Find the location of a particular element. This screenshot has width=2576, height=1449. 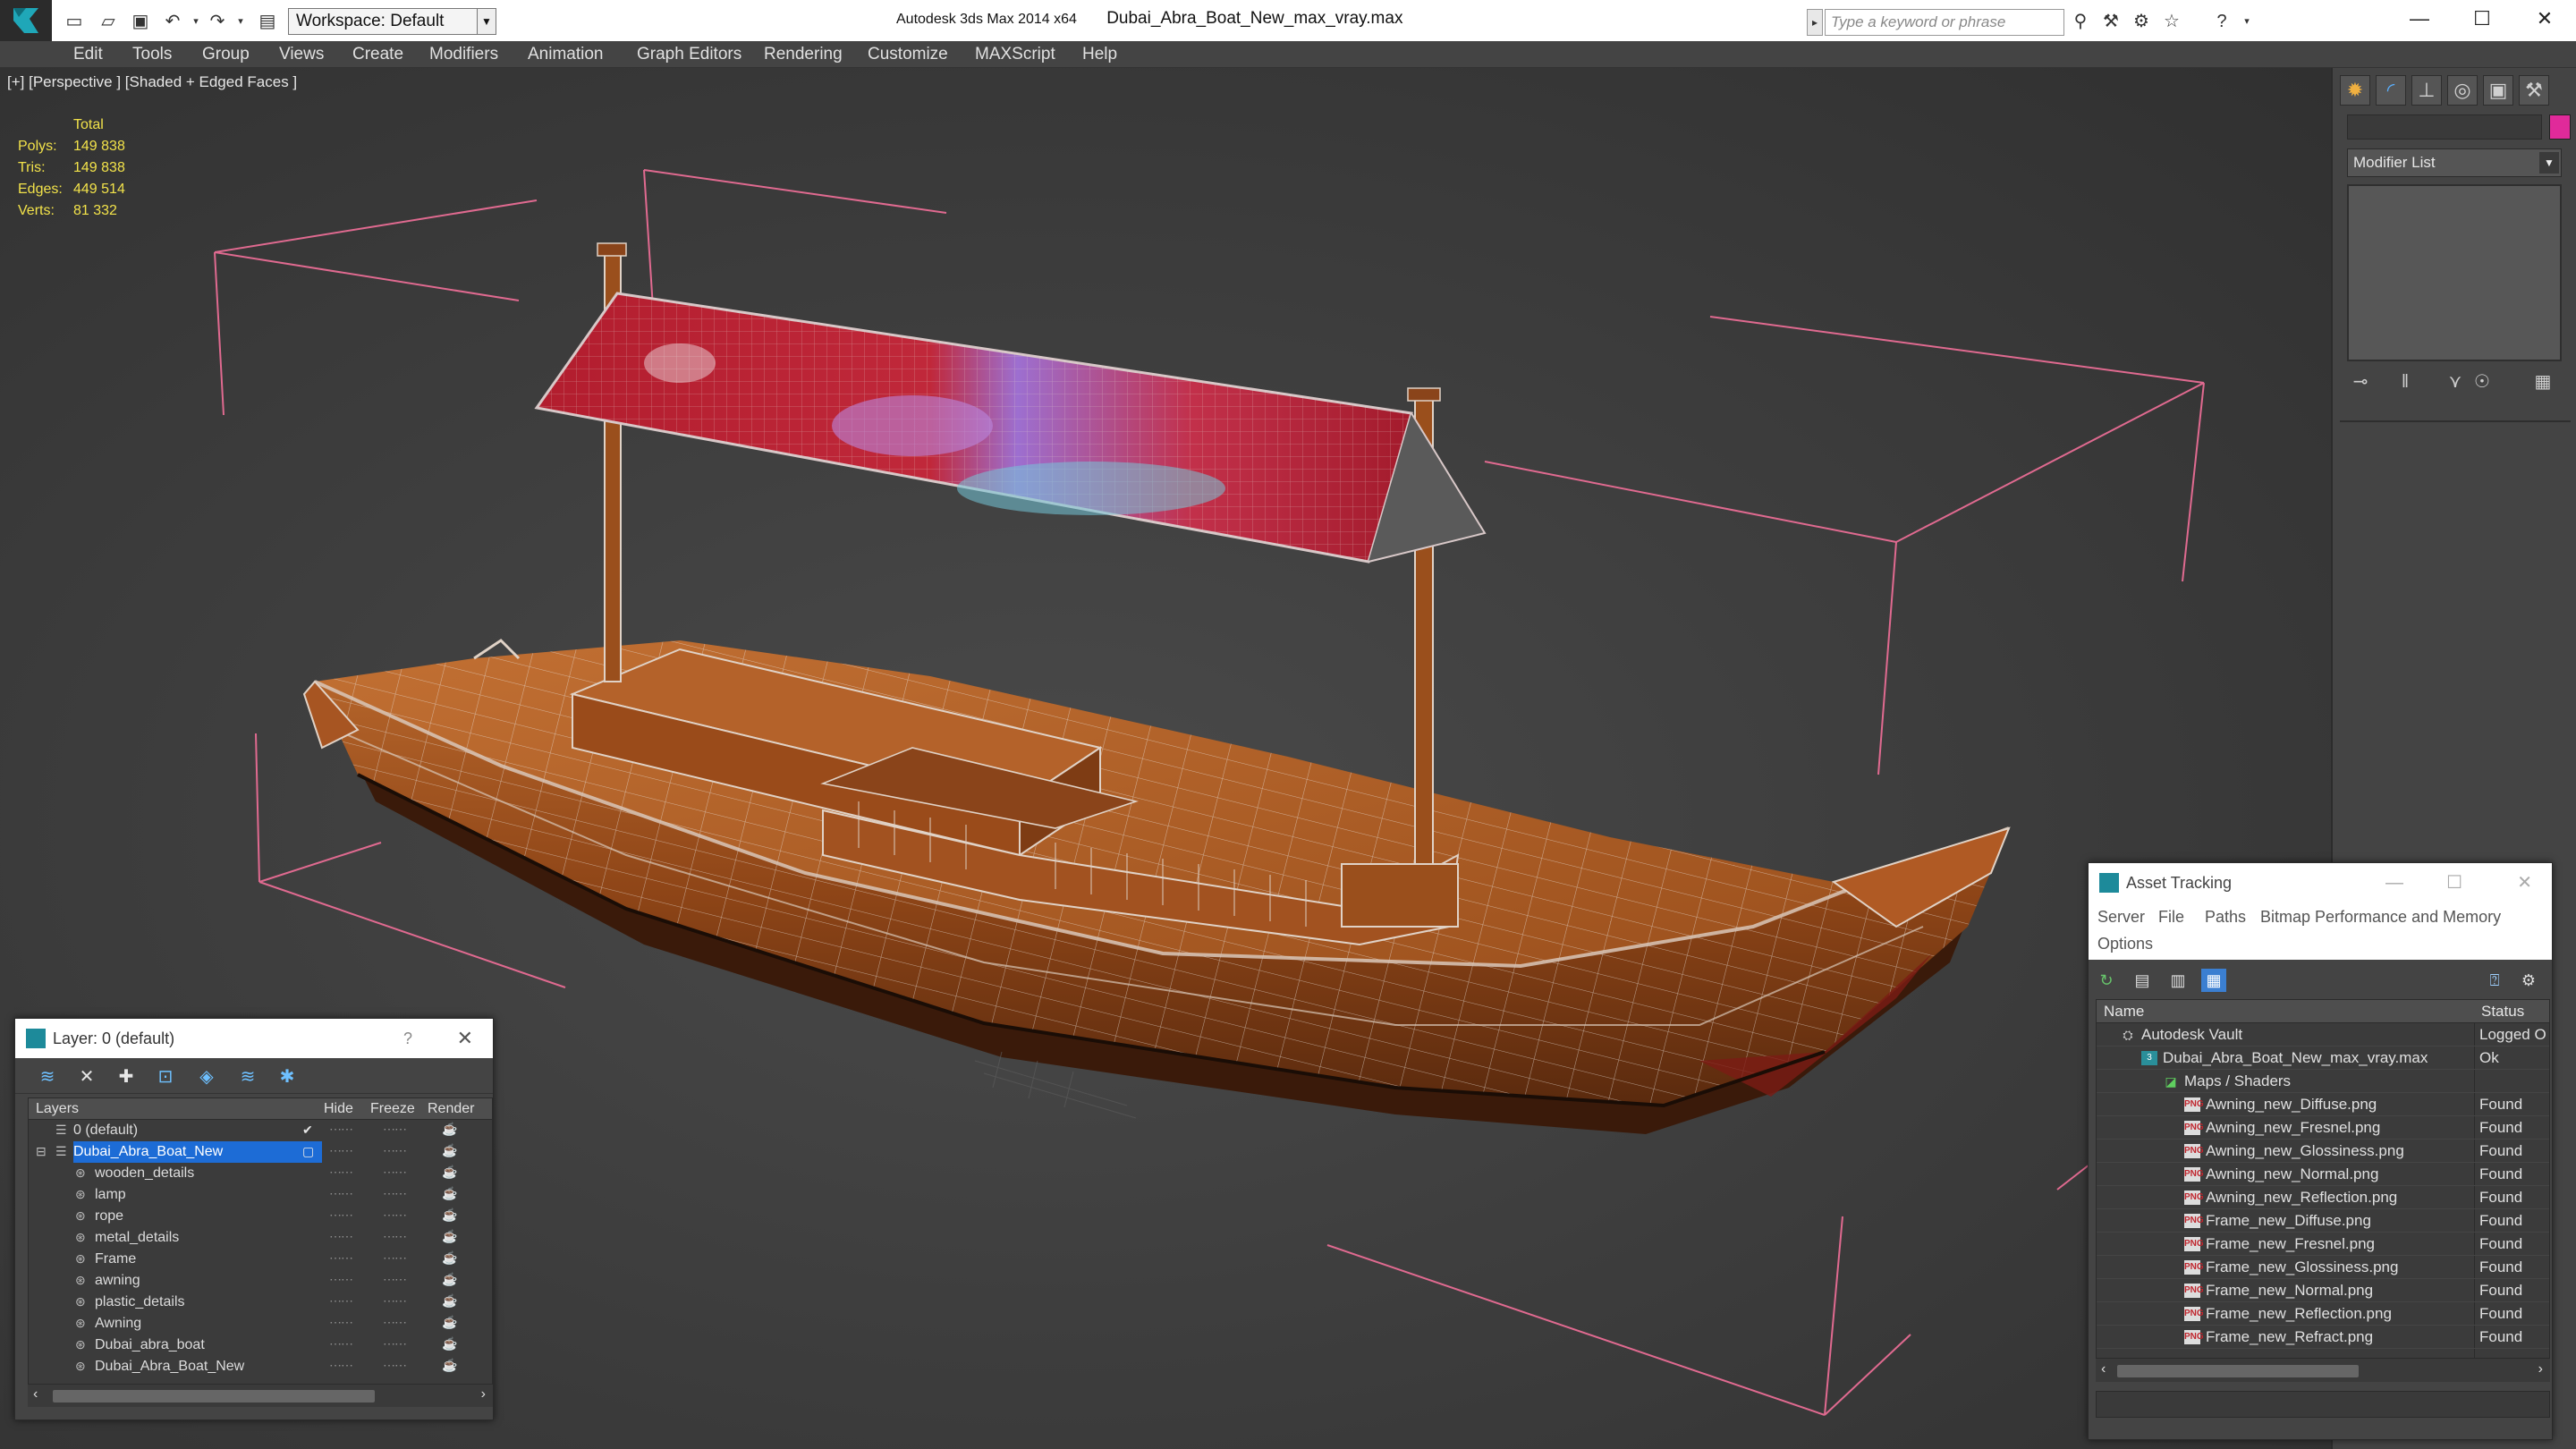

binoculars-icon: ⚲ is located at coordinates (2080, 21).